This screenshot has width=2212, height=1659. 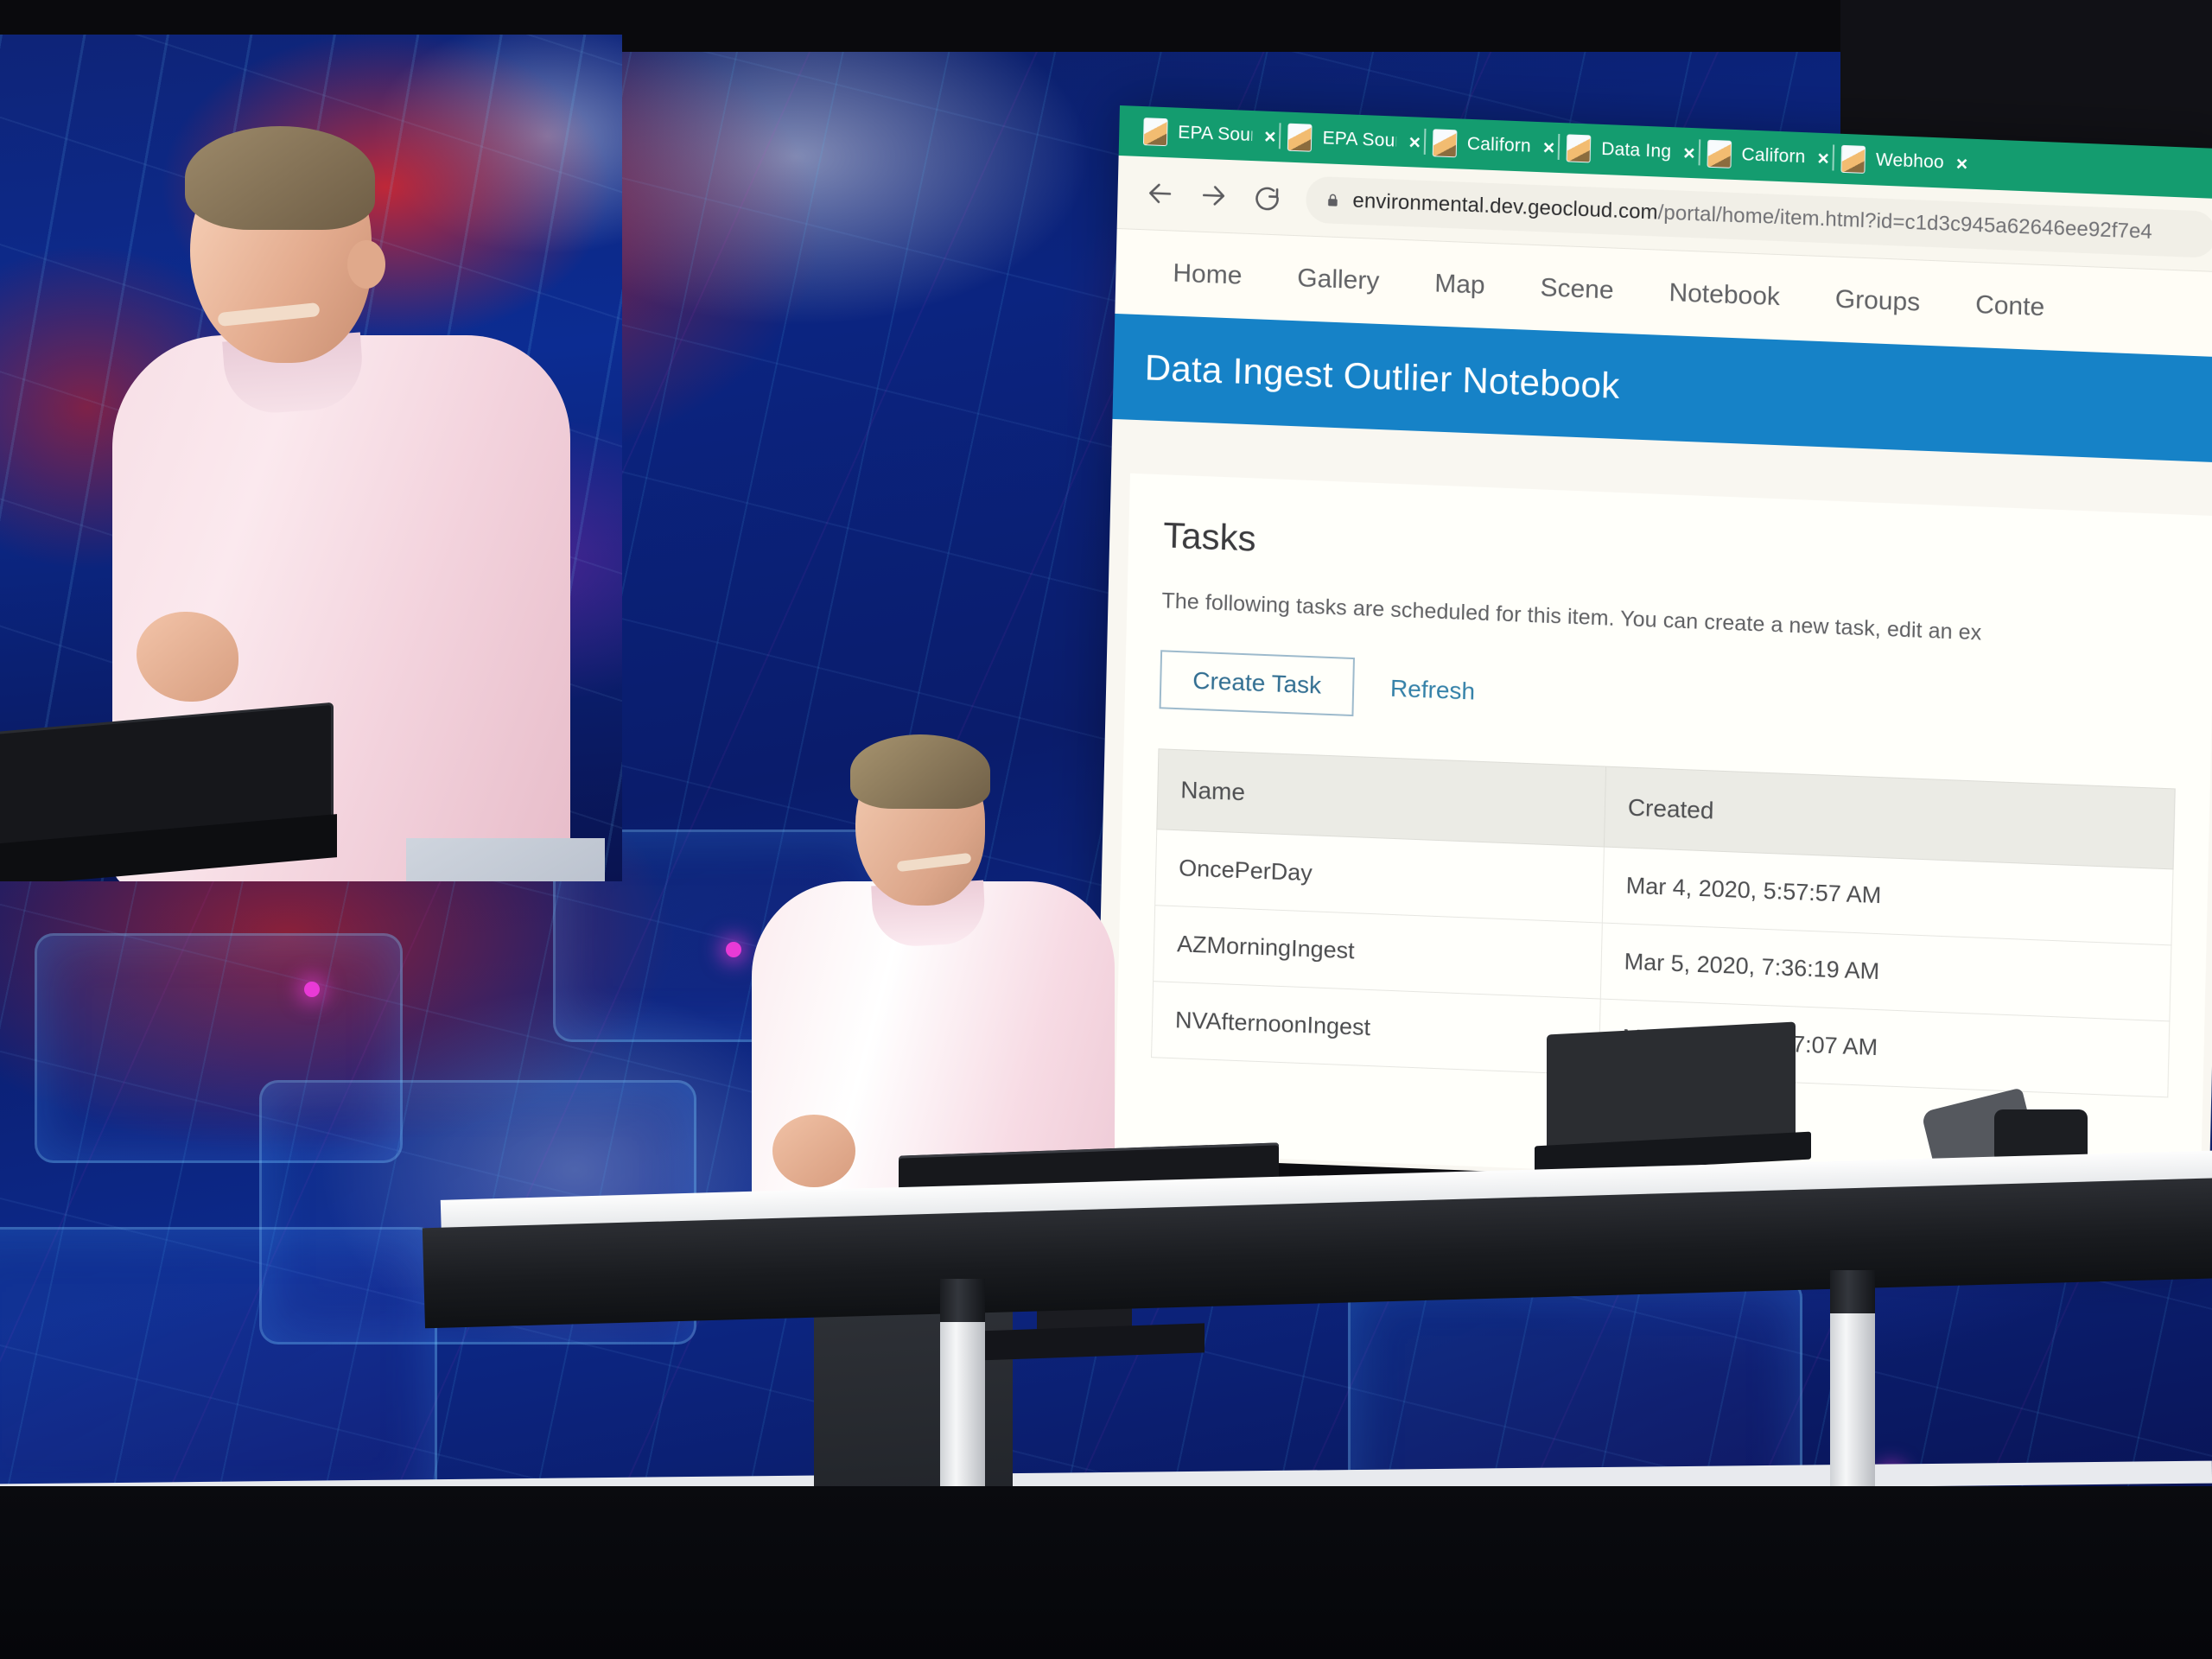 I want to click on browser-tab: Webhoo ×, so click(x=1905, y=161).